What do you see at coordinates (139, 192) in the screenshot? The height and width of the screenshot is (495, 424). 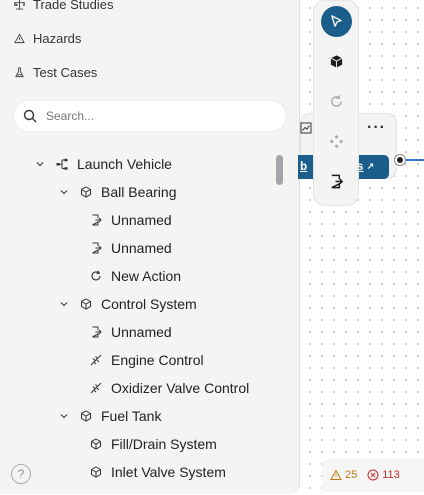 I see `tree-item-label: Ball Bearing` at bounding box center [139, 192].